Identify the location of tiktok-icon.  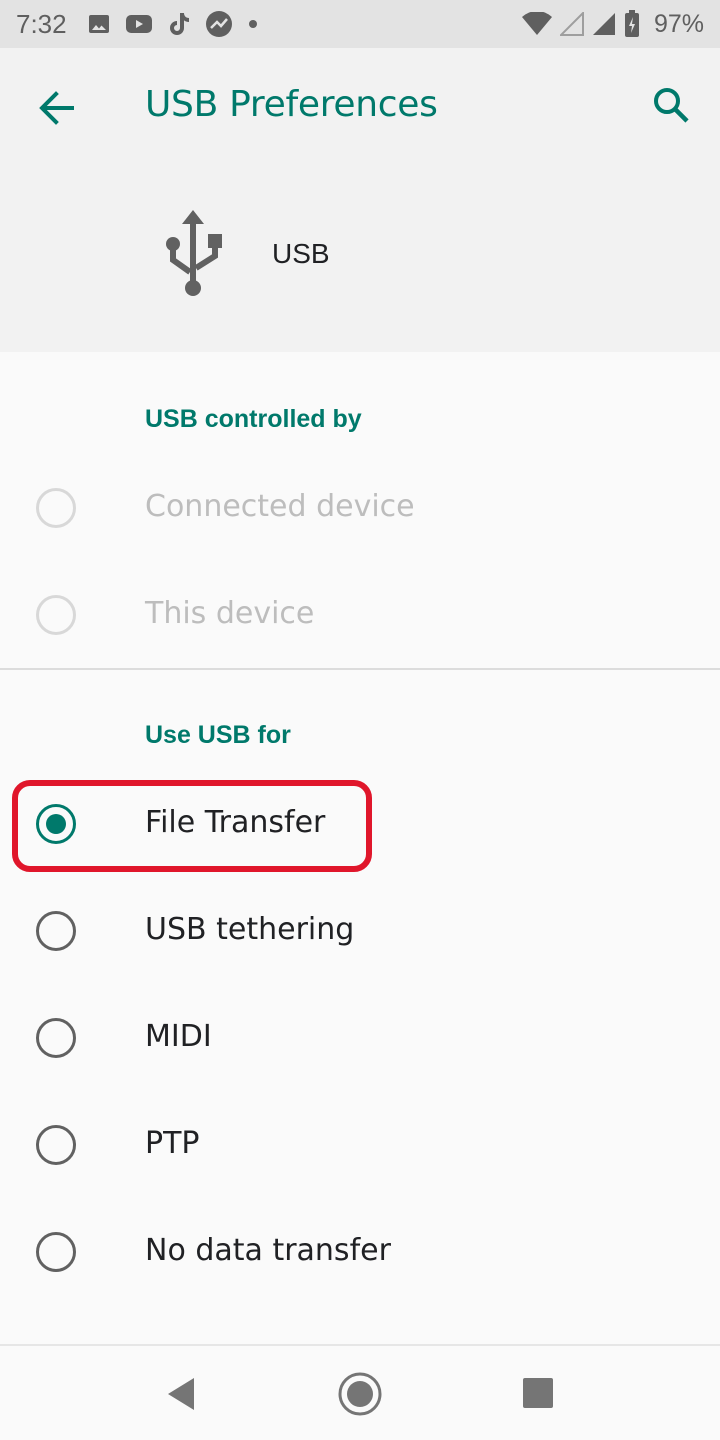
(179, 24).